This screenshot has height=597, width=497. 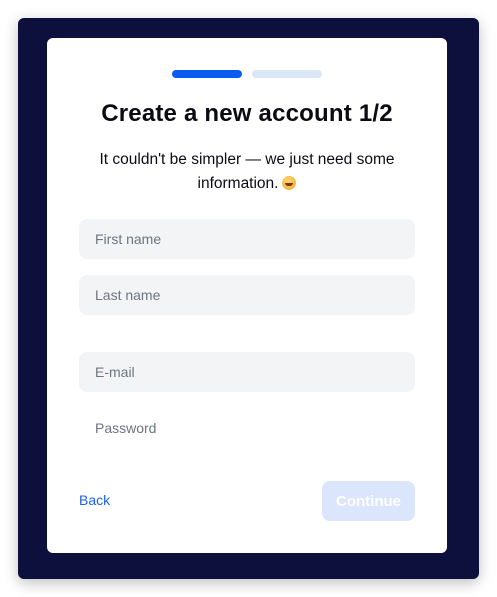 I want to click on password-input, so click(x=247, y=428).